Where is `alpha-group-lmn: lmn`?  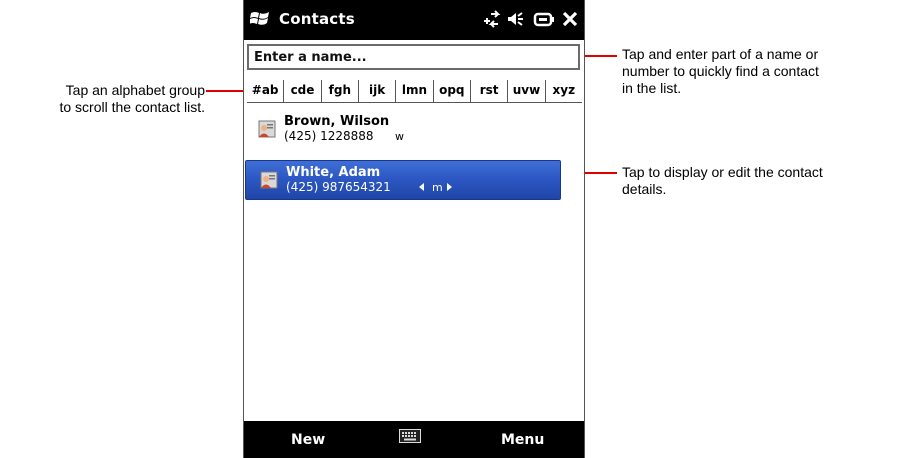 alpha-group-lmn: lmn is located at coordinates (415, 91).